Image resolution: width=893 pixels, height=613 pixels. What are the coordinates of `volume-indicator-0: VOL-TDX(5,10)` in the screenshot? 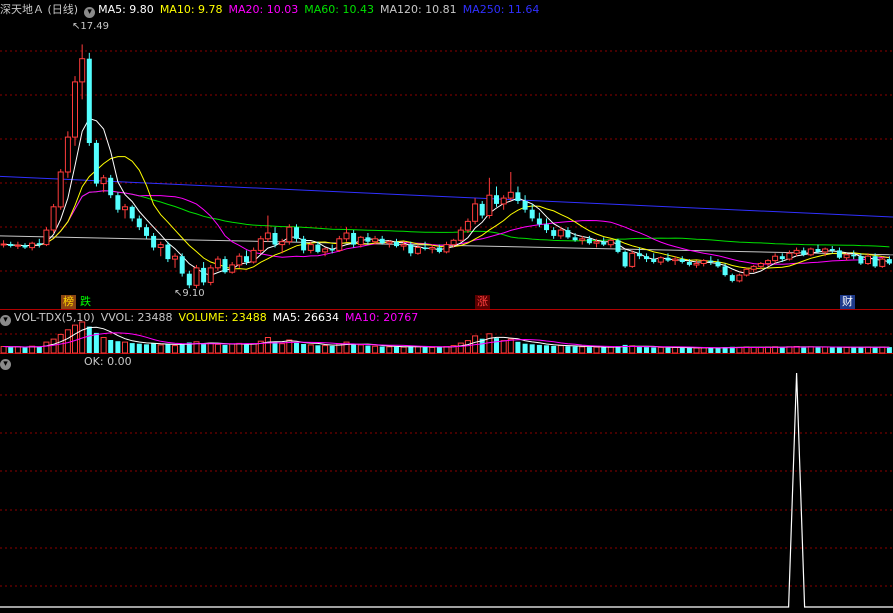 It's located at (54, 317).